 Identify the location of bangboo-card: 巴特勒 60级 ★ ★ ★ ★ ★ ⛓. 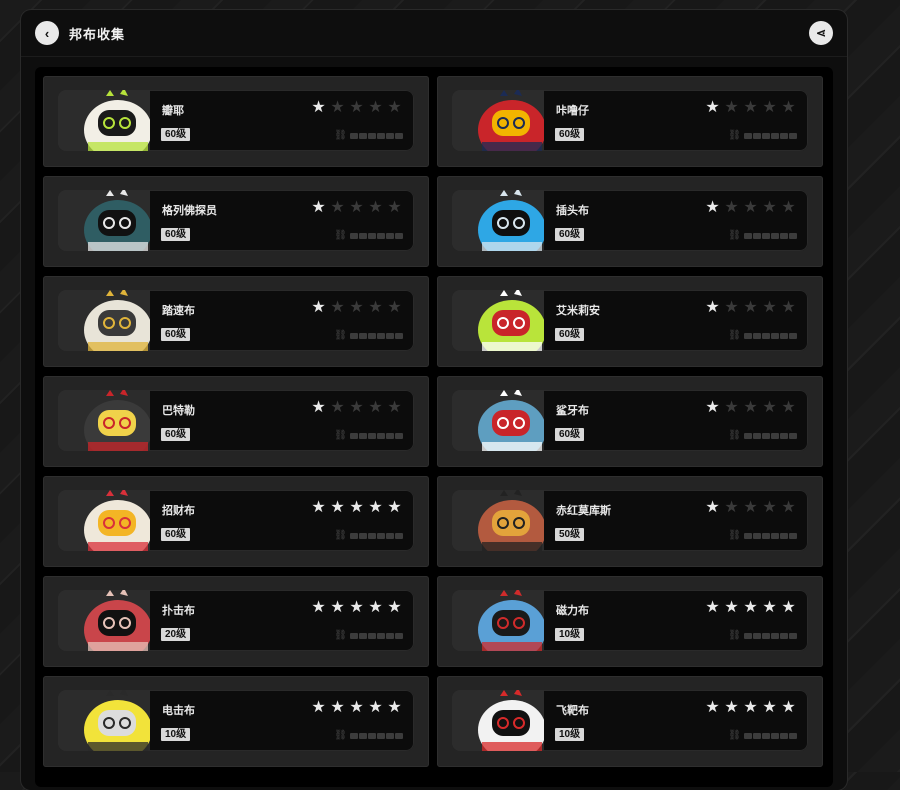
(236, 421).